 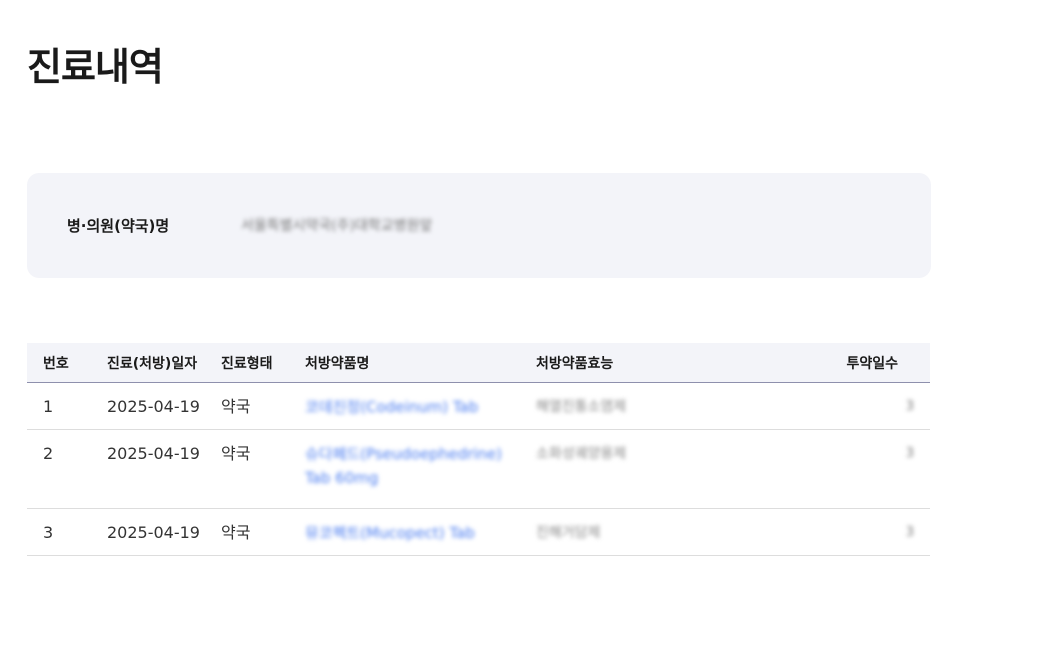 What do you see at coordinates (118, 226) in the screenshot?
I see `provider-label: 병·의원(약국)명` at bounding box center [118, 226].